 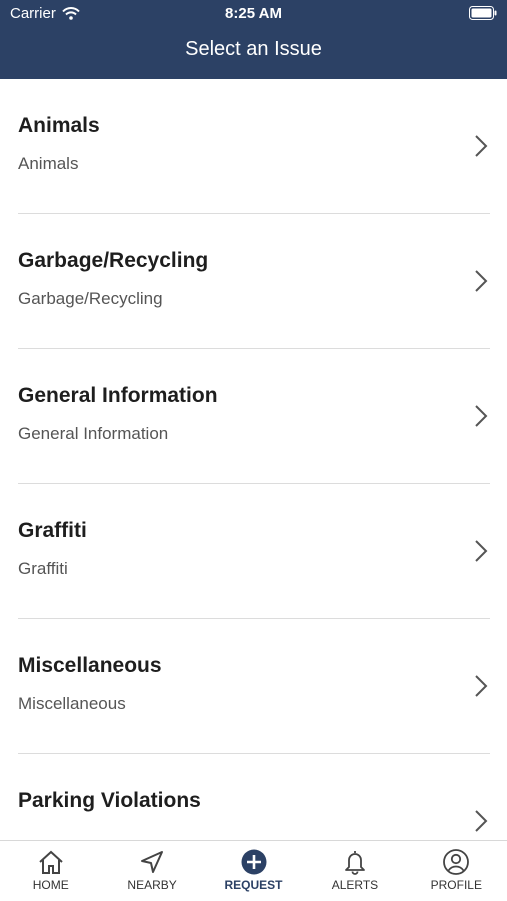 I want to click on status-bar: Carrier 8:25 AM, so click(x=253, y=14).